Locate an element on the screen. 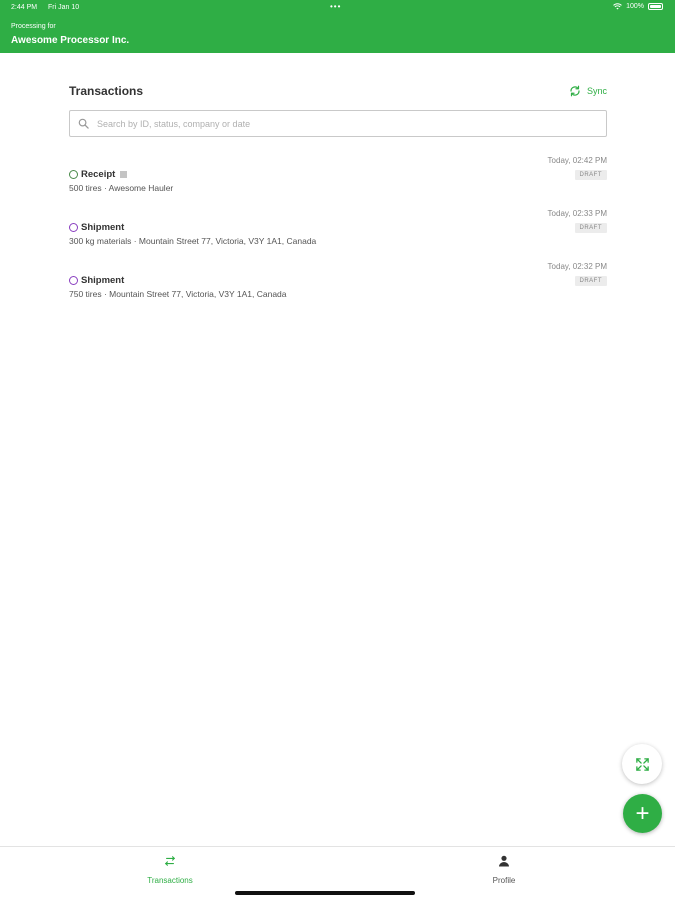  header-title: Awesome Processor Inc. is located at coordinates (70, 40).